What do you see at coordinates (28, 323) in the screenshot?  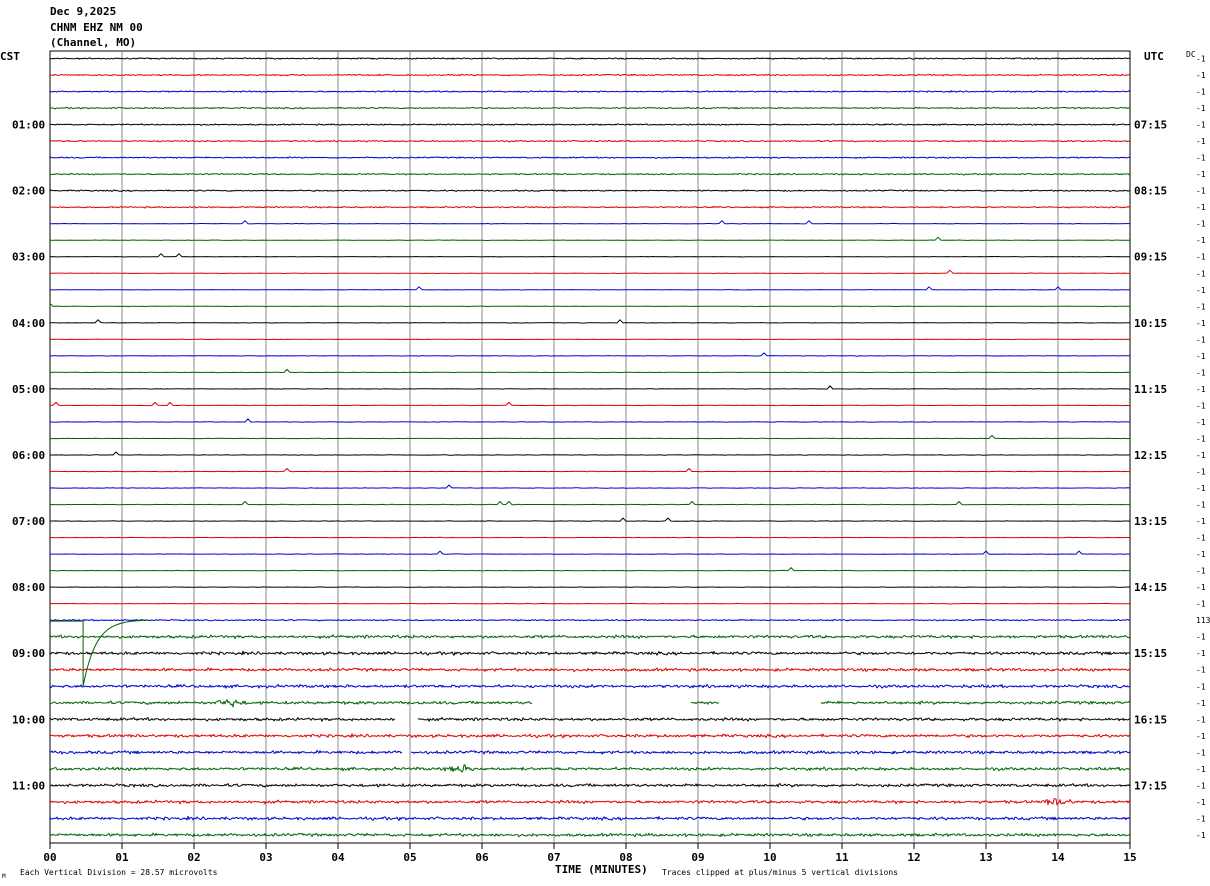 I see `left-hour-label: 04:00` at bounding box center [28, 323].